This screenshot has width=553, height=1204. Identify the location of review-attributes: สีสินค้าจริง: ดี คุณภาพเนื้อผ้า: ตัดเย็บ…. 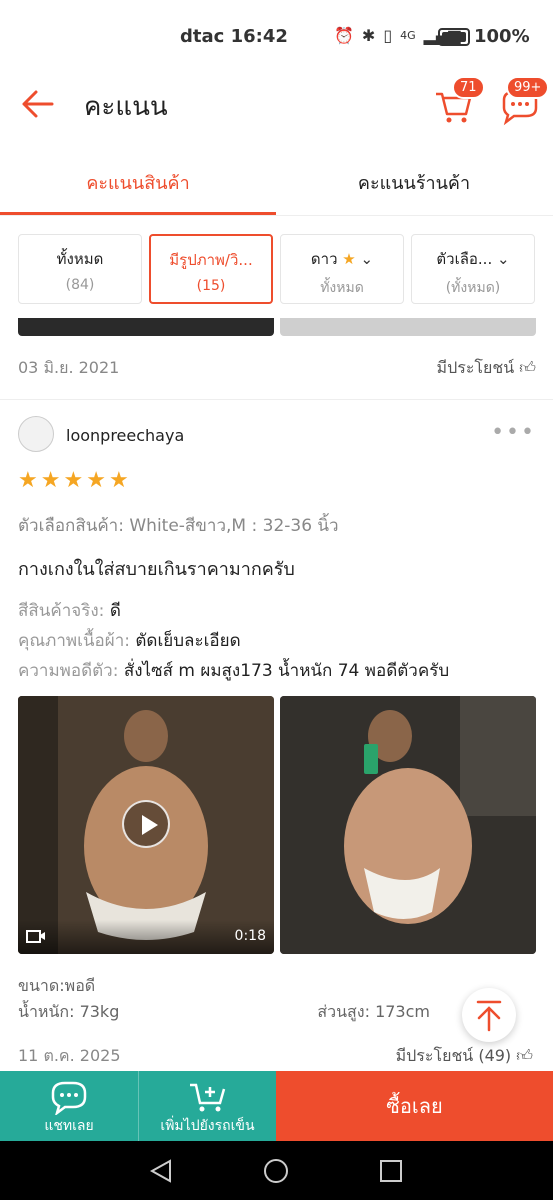
(233, 641).